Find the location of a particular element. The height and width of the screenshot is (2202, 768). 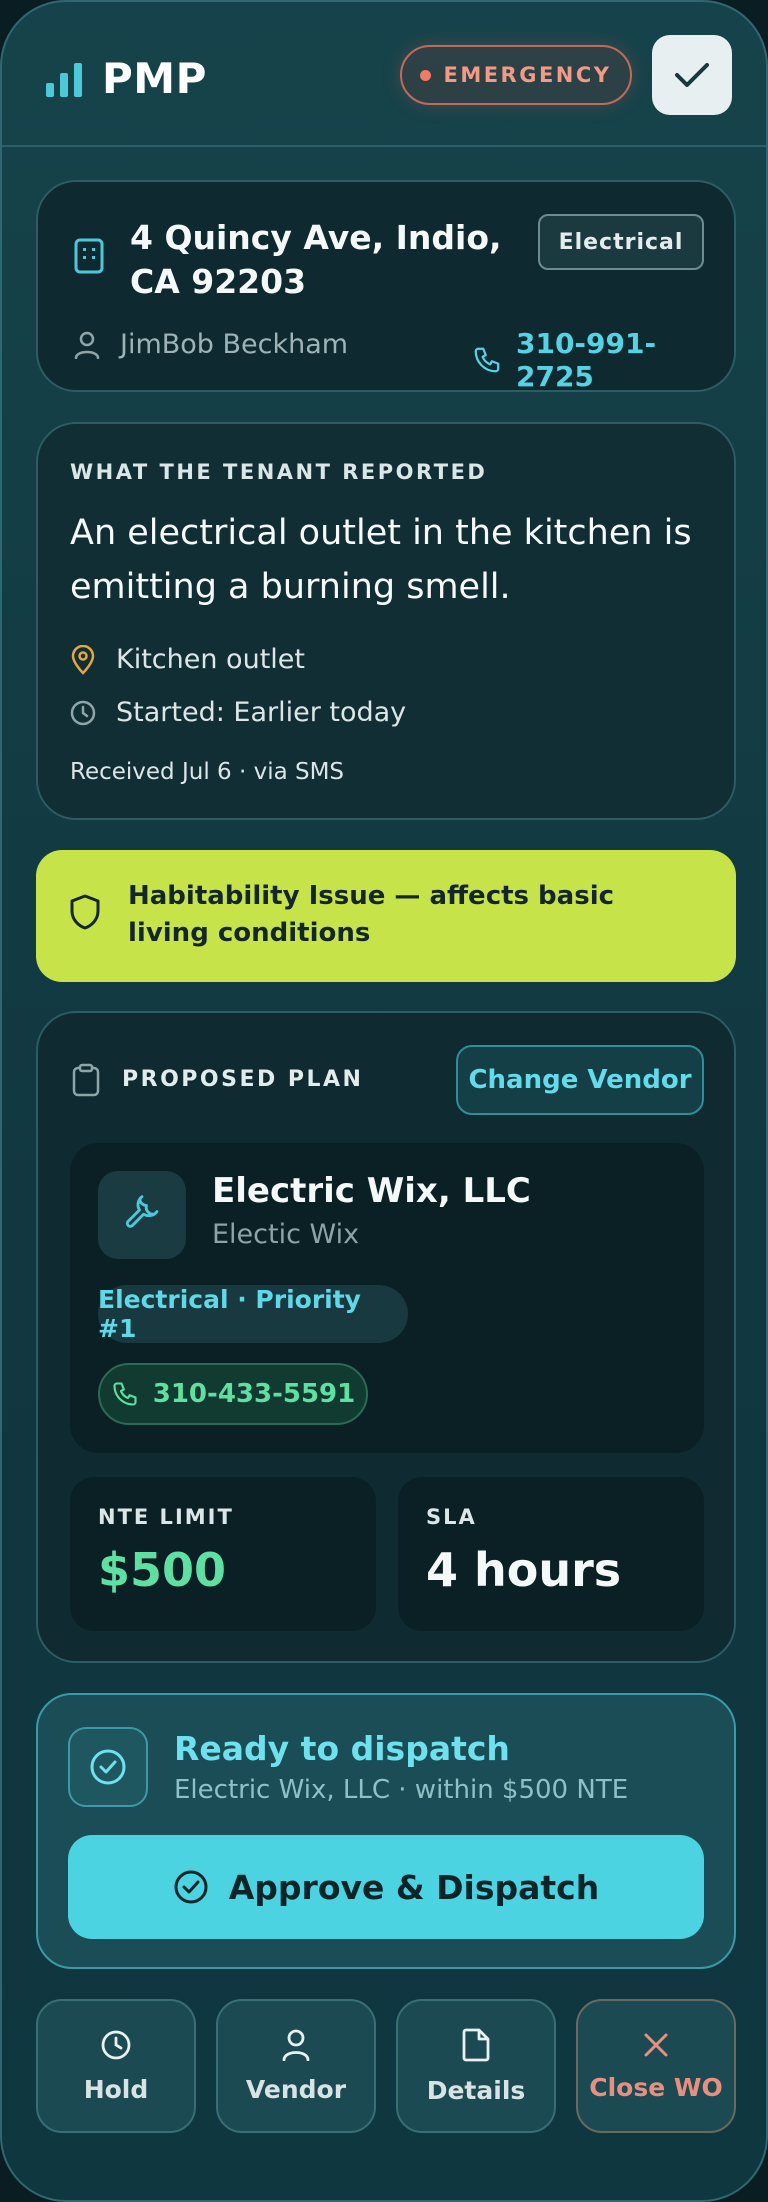

report-eyebrow: WHAT THE TENANT REPORTED is located at coordinates (279, 472).